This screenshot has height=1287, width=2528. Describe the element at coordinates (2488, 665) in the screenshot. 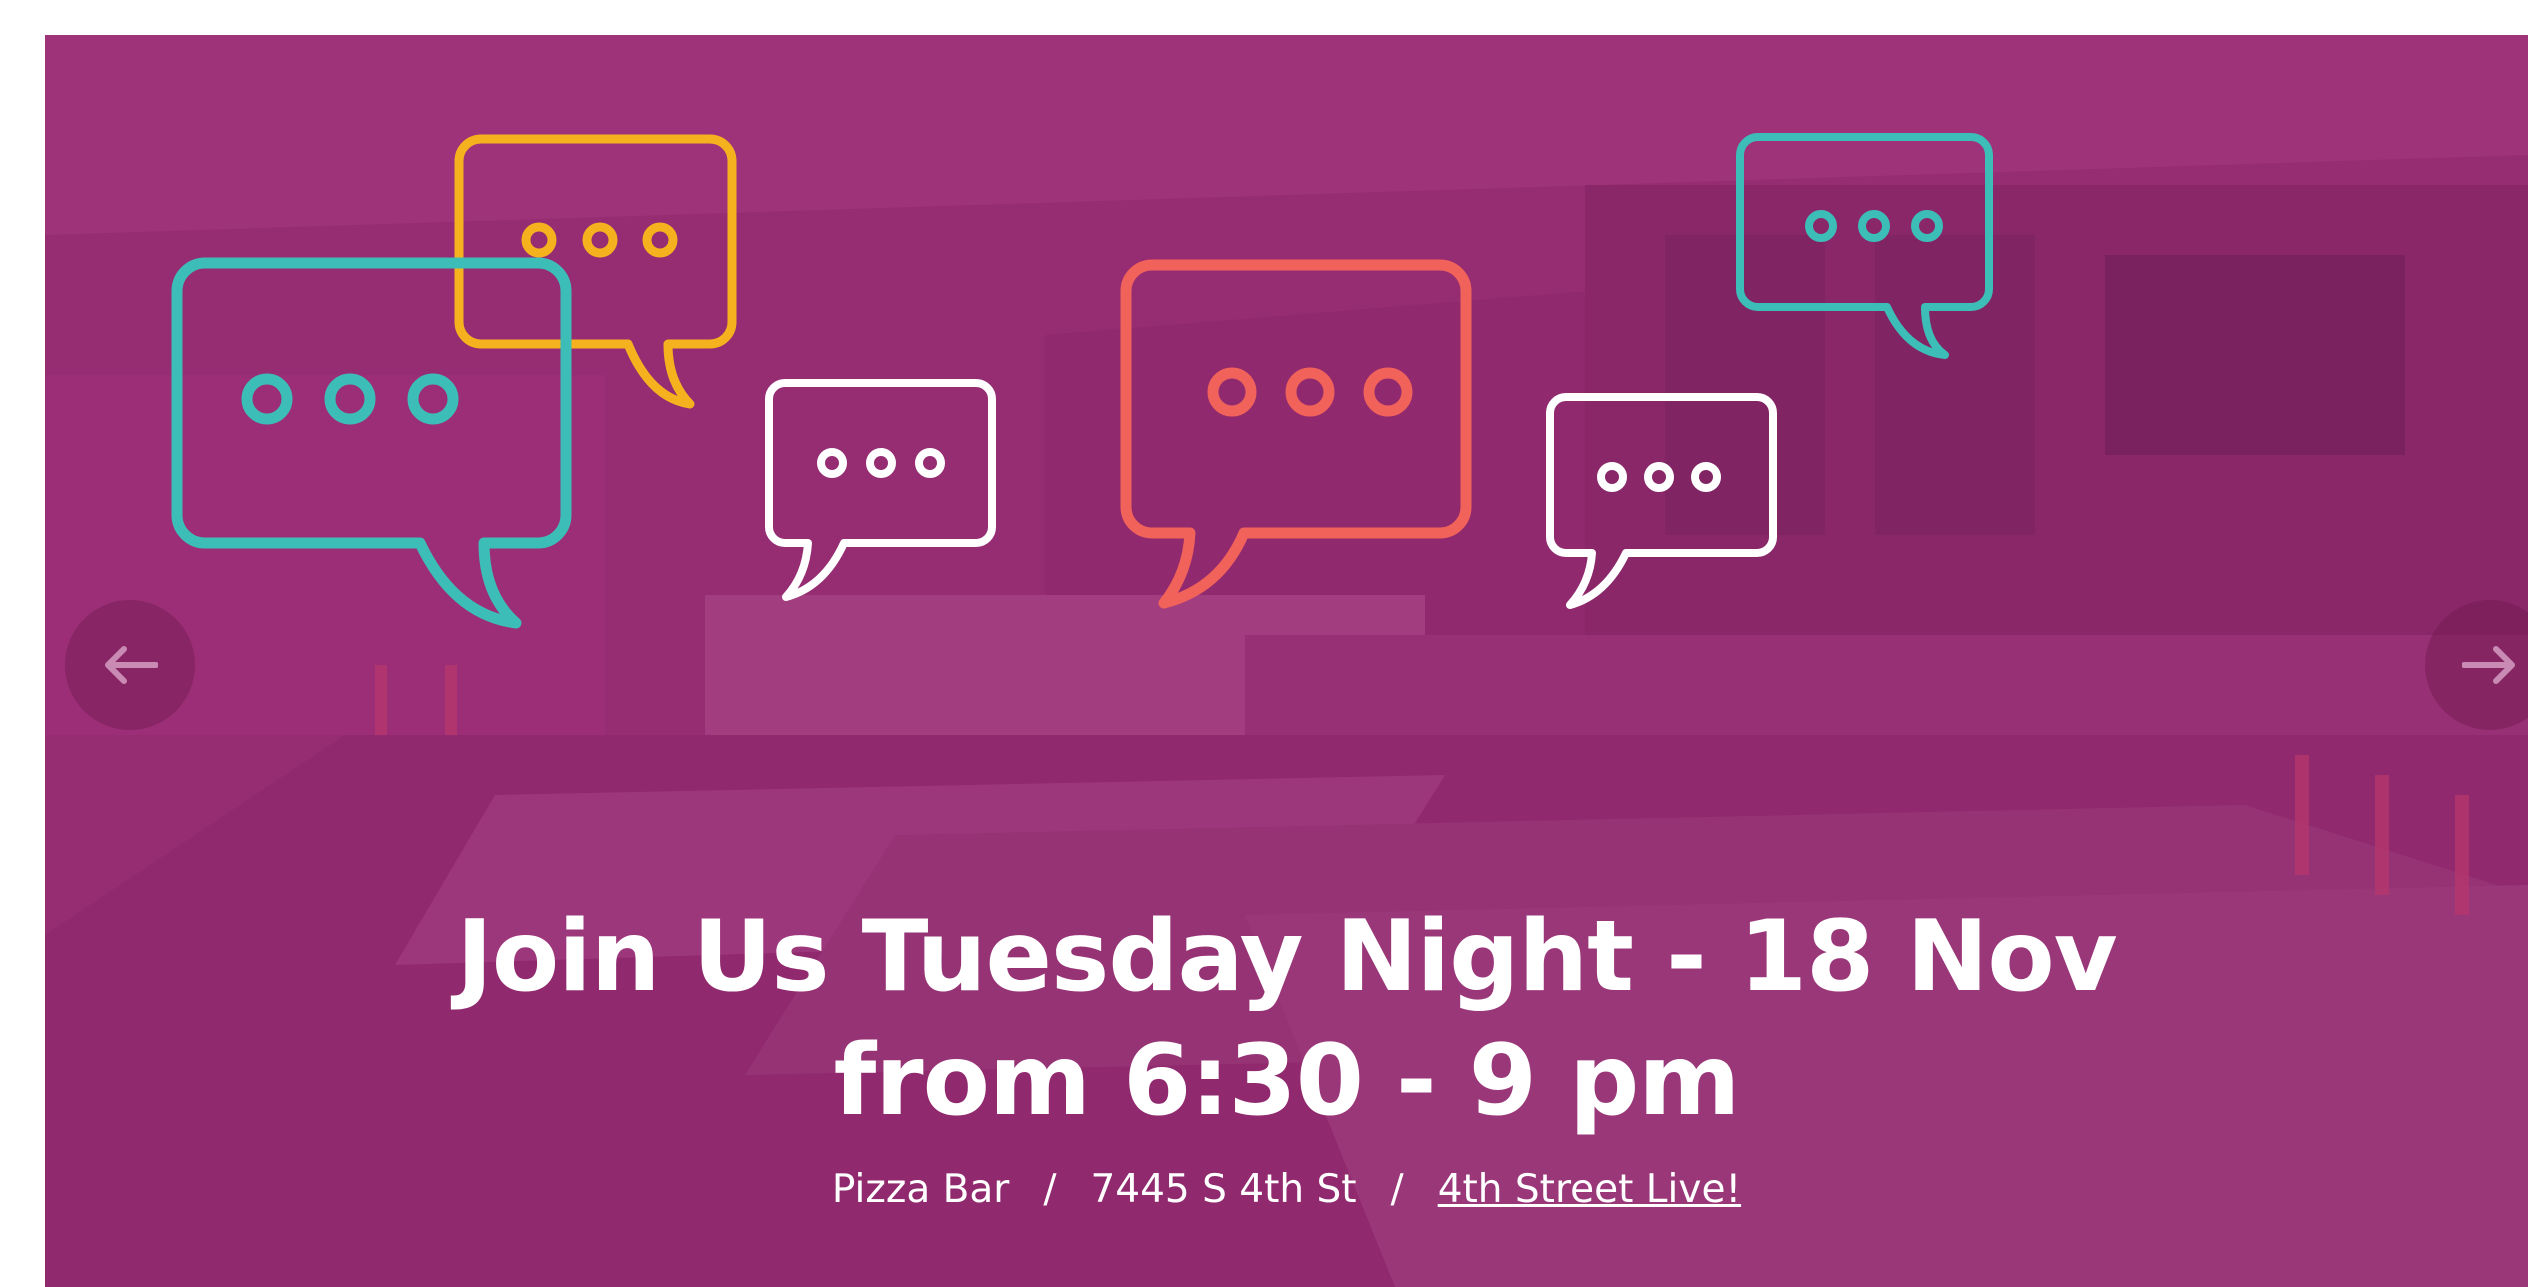

I see `arrow-right-icon` at that location.